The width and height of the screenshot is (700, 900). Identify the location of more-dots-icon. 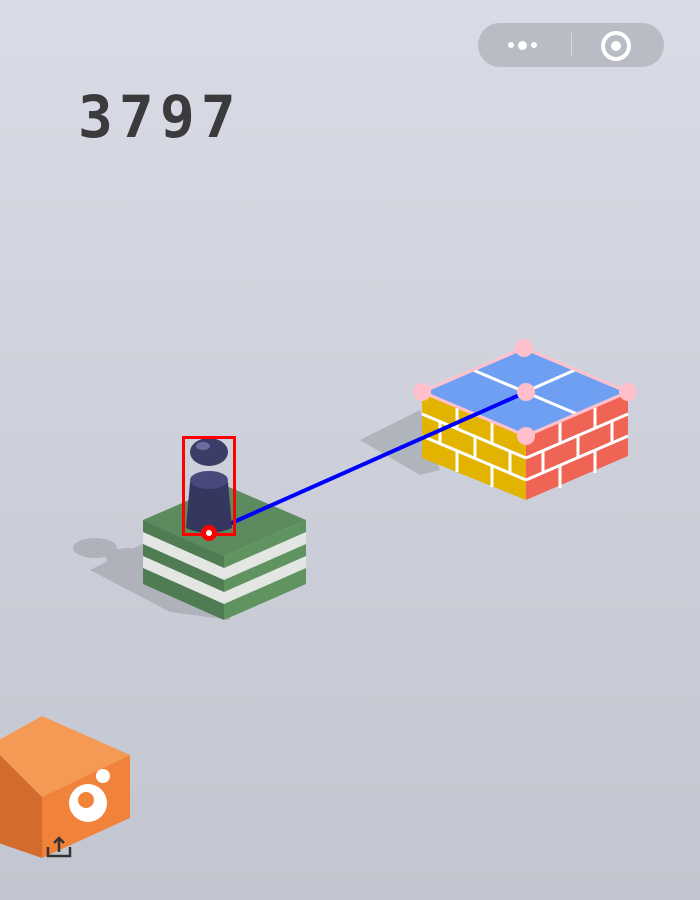
(524, 45).